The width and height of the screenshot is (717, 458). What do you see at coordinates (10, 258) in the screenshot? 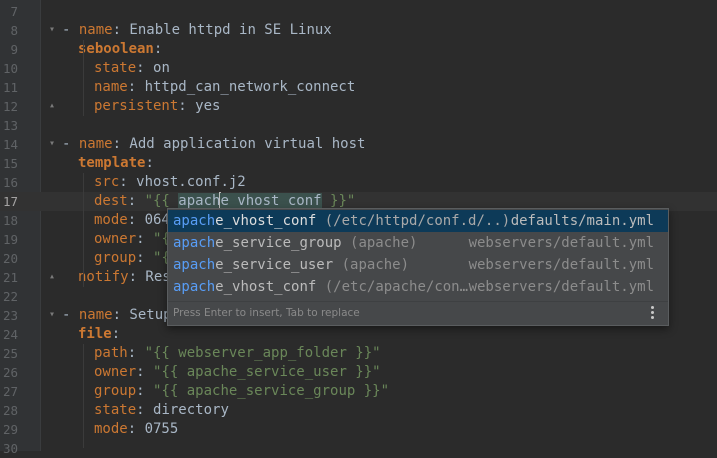
I see `line-number: 20` at bounding box center [10, 258].